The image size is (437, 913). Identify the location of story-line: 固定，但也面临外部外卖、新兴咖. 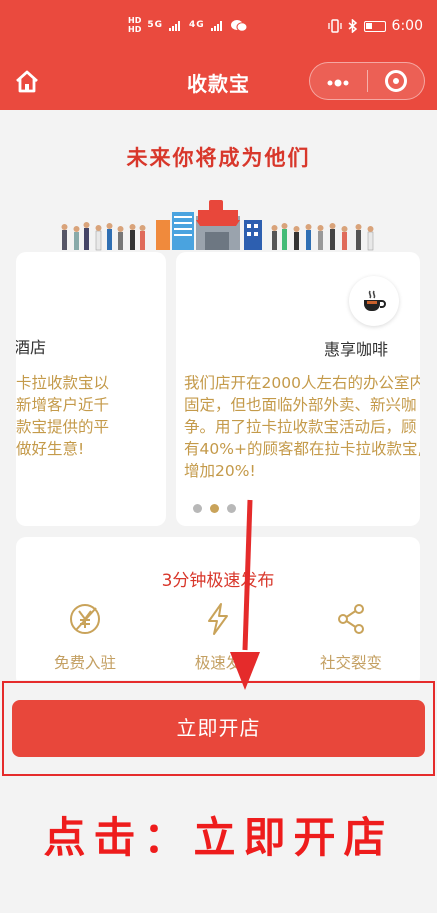
(300, 405).